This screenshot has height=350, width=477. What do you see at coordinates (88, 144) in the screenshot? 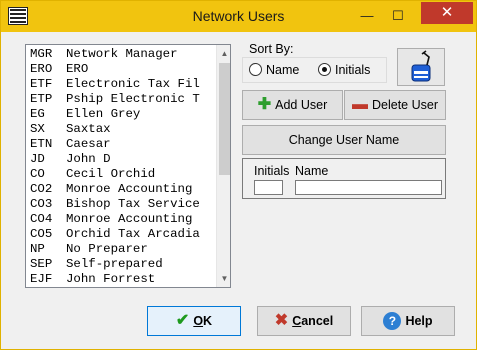
I see `user-name: Caesar` at bounding box center [88, 144].